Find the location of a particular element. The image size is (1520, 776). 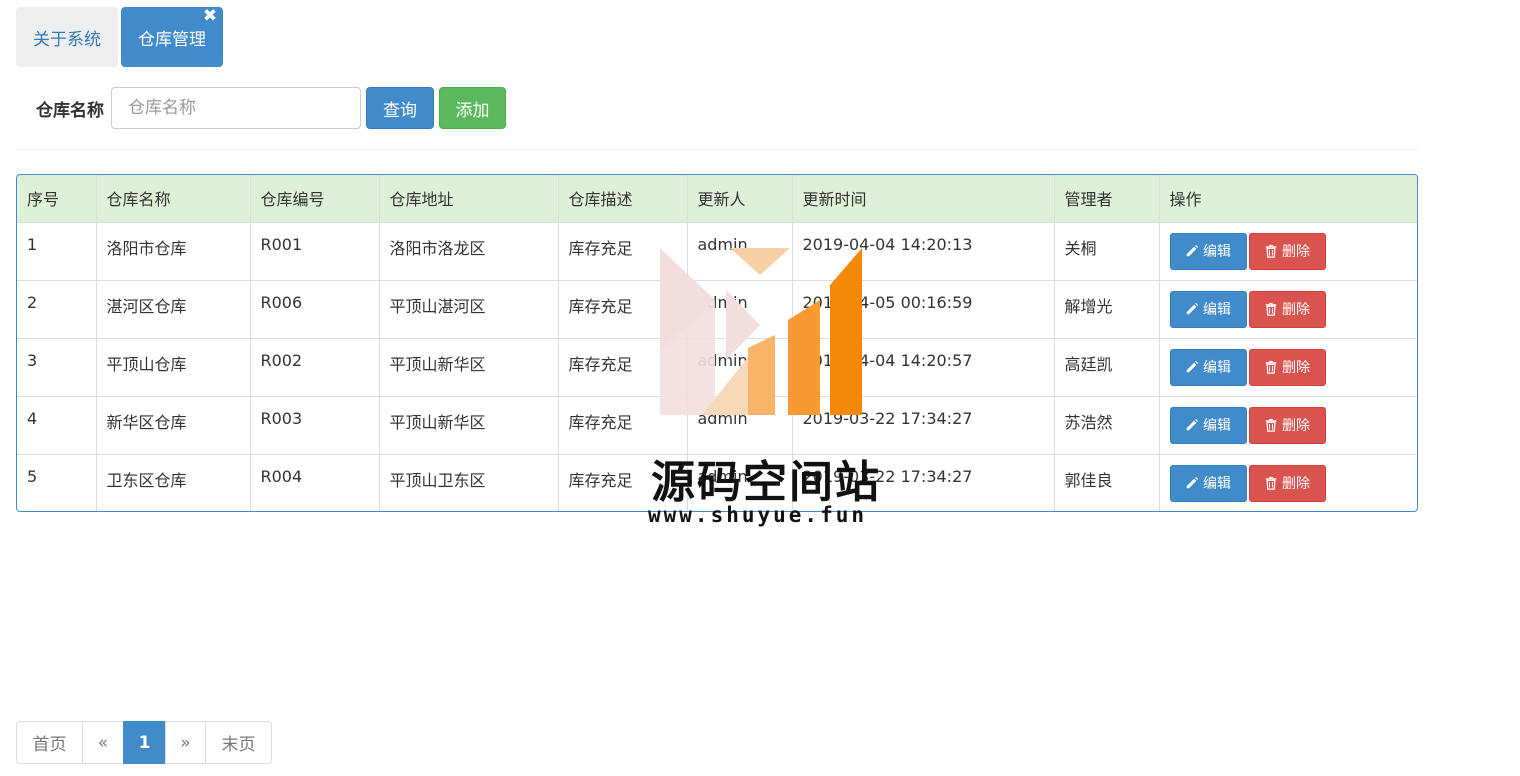

warehouse-code-cell: R003 is located at coordinates (315, 424).